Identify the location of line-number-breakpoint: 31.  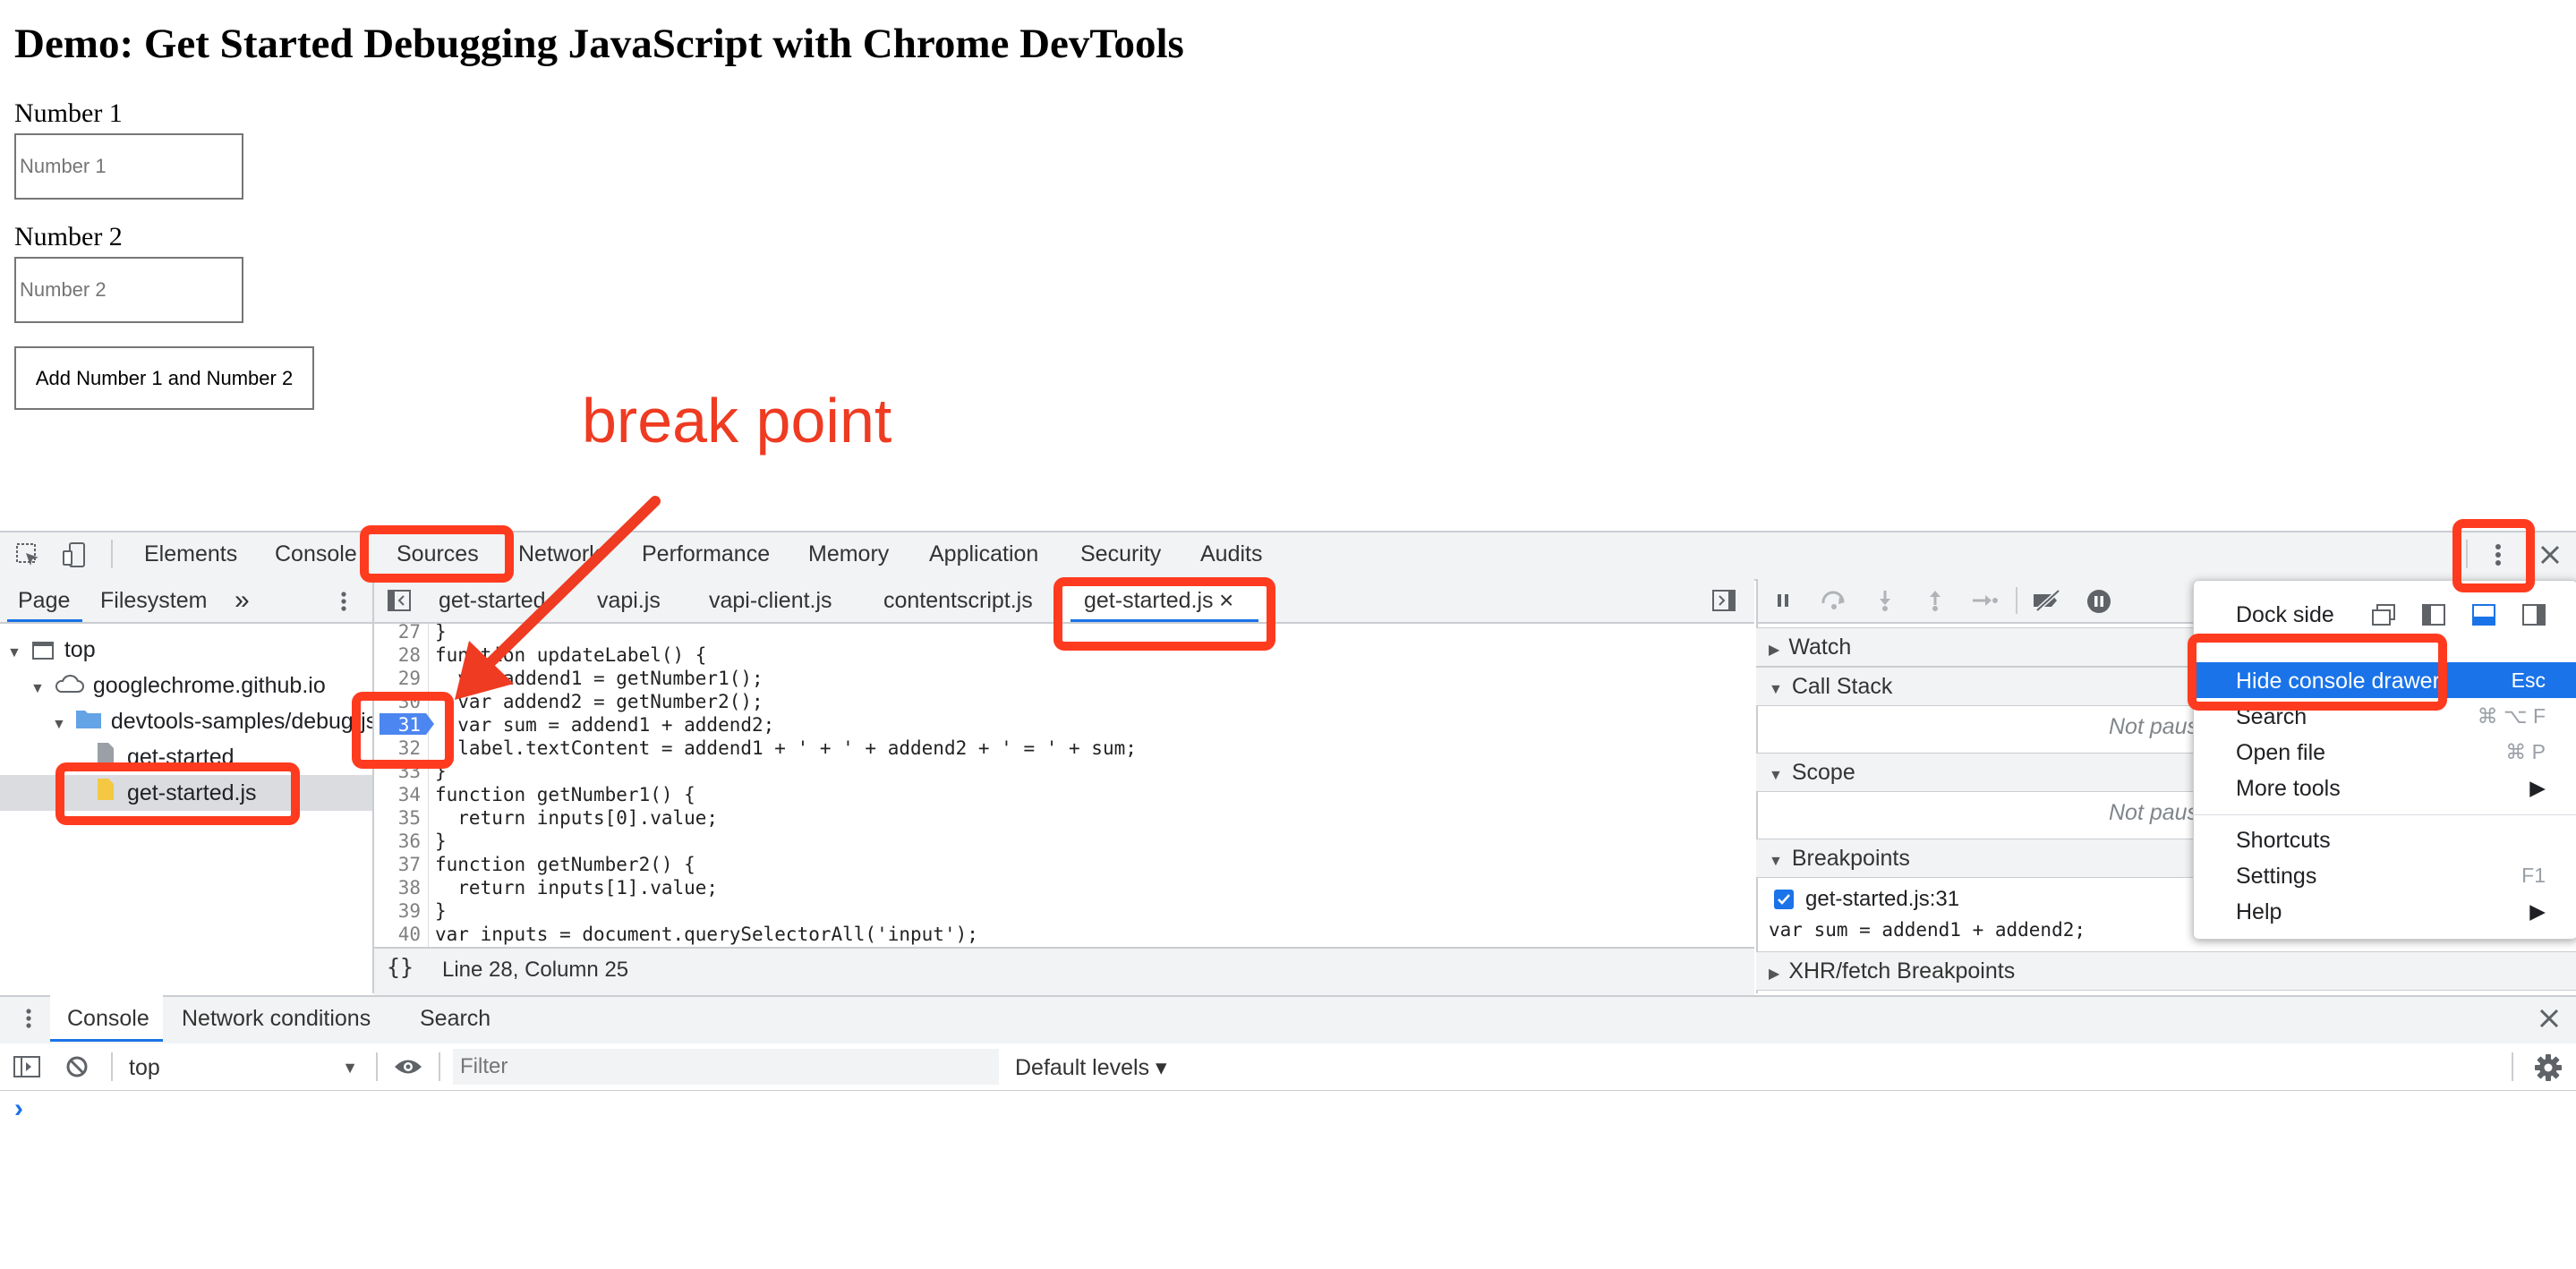
(397, 725).